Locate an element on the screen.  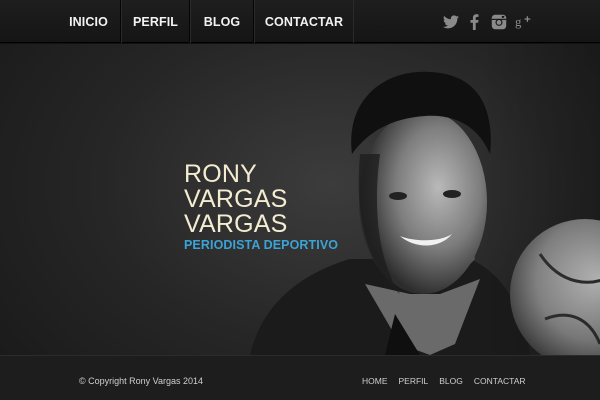
hero-name-line-1: RONY is located at coordinates (221, 174).